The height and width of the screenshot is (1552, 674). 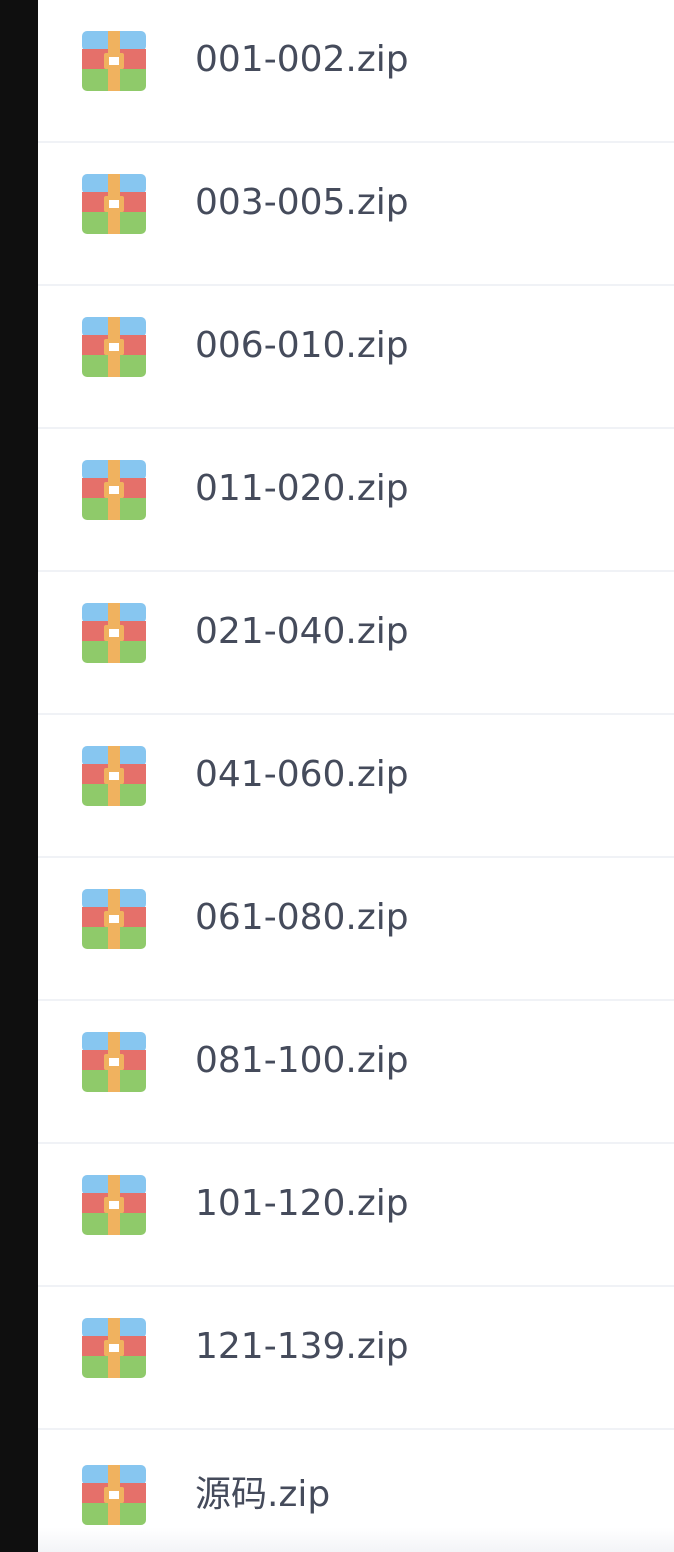 I want to click on file-name: 011-020.zip, so click(x=302, y=488).